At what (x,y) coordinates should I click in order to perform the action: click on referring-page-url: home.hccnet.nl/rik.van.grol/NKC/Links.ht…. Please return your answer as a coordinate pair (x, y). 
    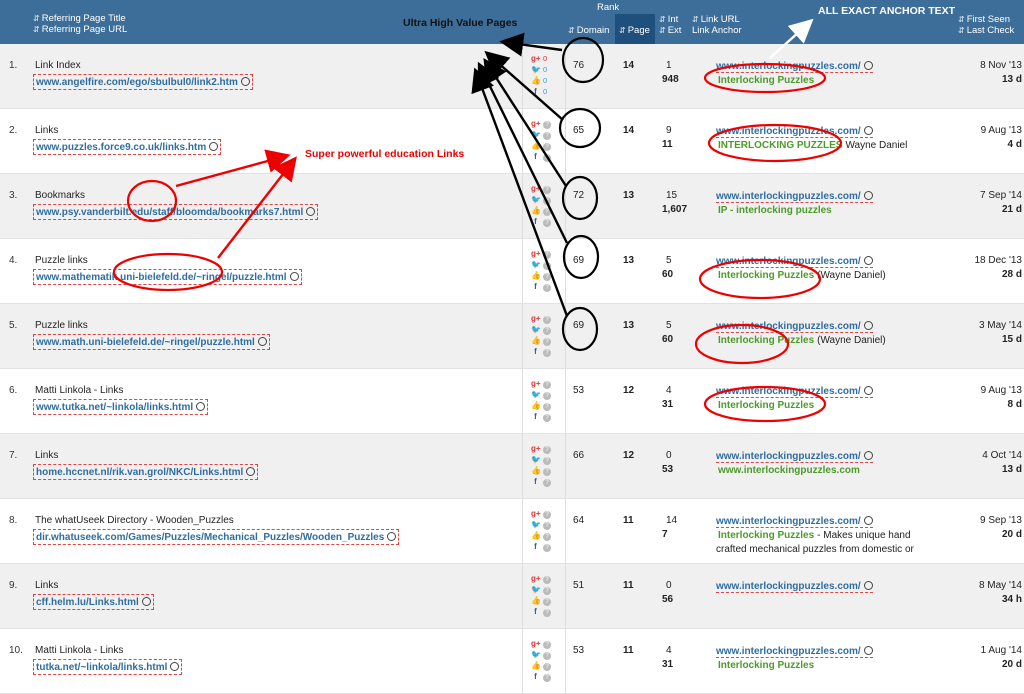
    Looking at the image, I should click on (146, 472).